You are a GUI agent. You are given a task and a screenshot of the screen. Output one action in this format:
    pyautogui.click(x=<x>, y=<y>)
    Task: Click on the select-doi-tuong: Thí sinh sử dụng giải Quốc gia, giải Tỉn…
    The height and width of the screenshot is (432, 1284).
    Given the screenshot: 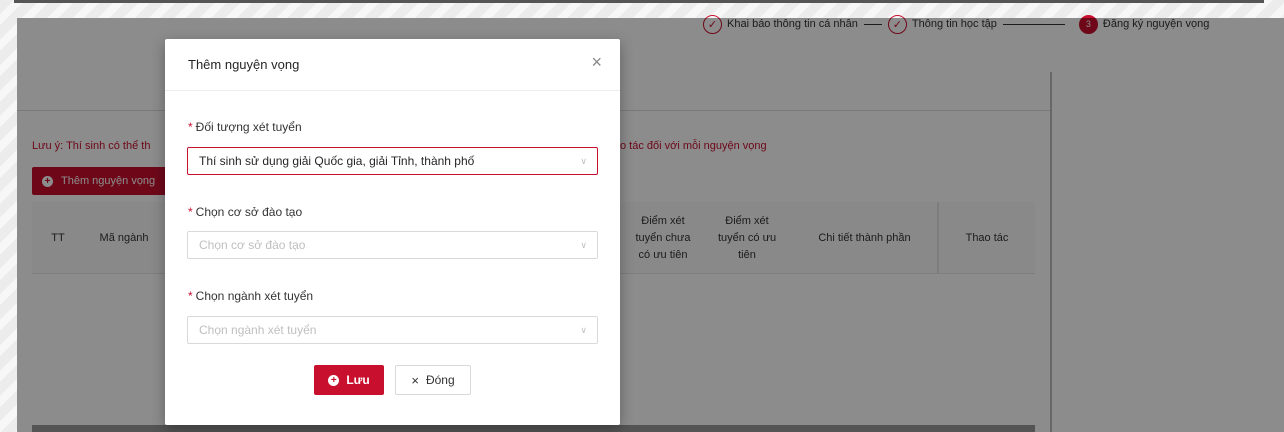 What is the action you would take?
    pyautogui.click(x=392, y=161)
    